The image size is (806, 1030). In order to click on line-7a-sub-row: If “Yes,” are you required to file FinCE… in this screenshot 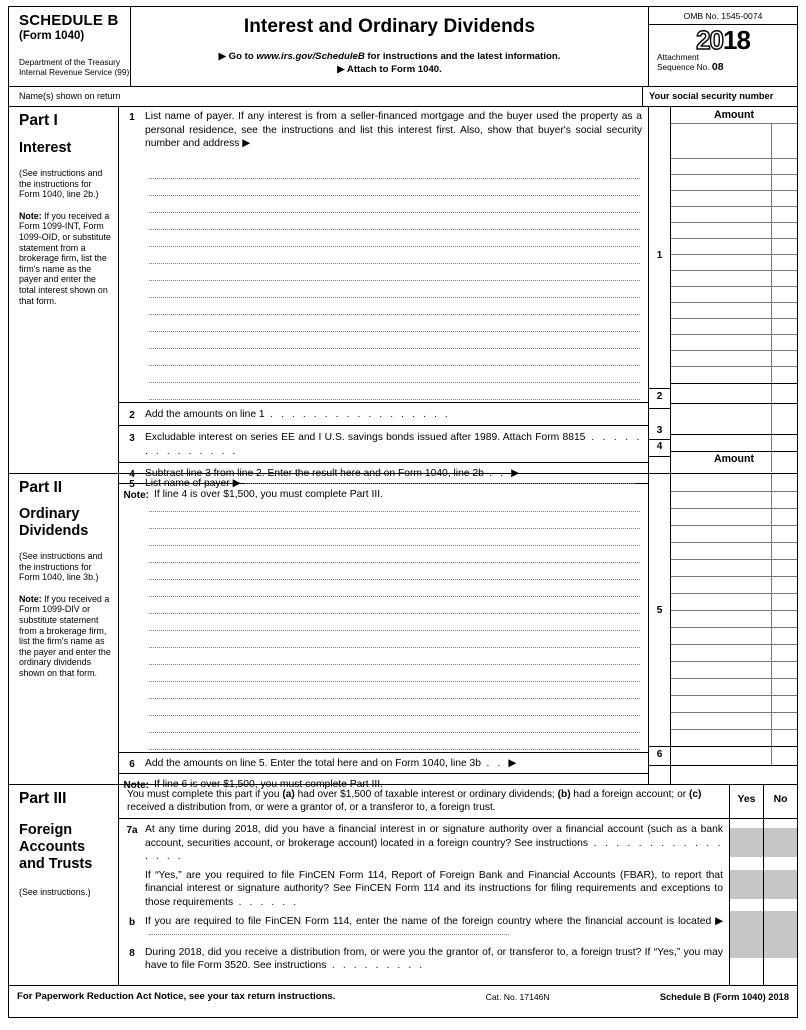, I will do `click(424, 887)`.